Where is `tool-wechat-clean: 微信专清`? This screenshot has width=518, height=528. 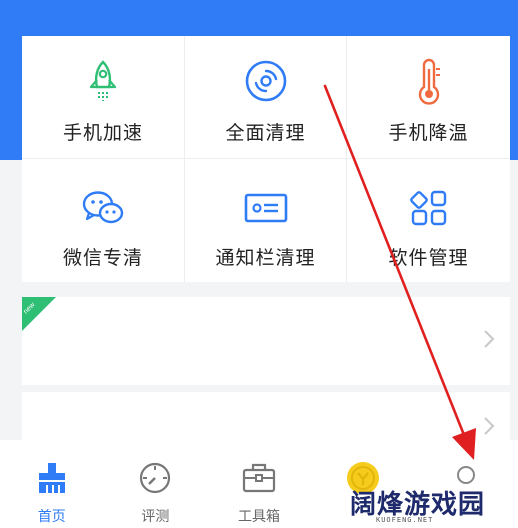
tool-wechat-clean: 微信专清 is located at coordinates (103, 220).